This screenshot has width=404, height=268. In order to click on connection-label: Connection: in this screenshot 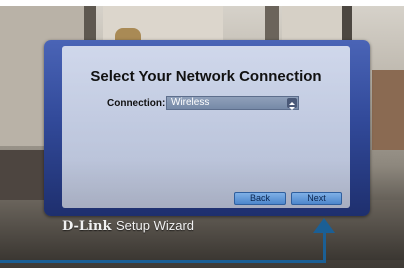, I will do `click(136, 103)`.